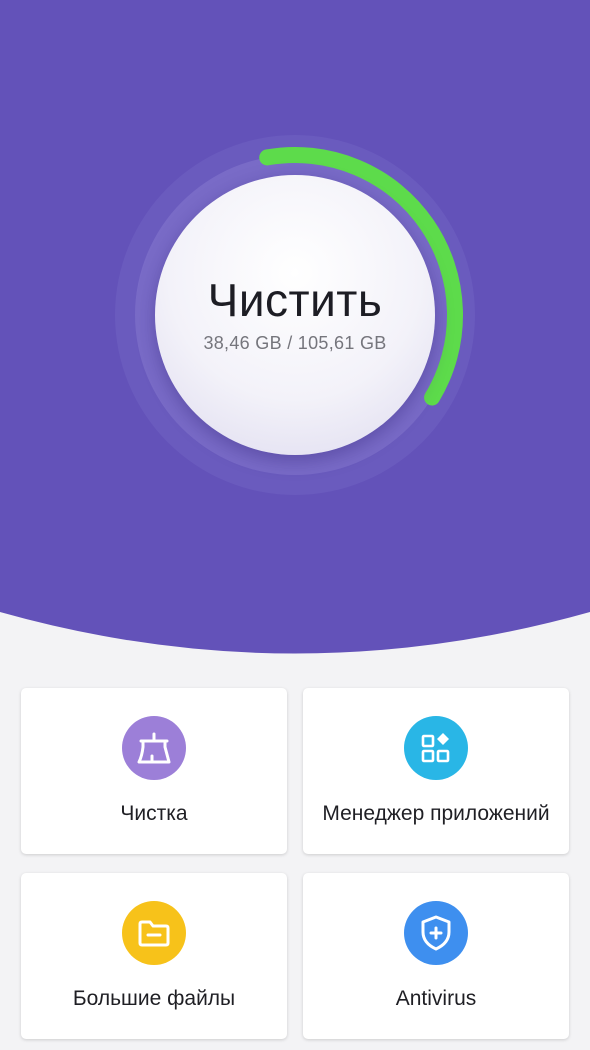 The height and width of the screenshot is (1050, 590). Describe the element at coordinates (436, 998) in the screenshot. I see `antivirus-label: Antivirus` at that location.